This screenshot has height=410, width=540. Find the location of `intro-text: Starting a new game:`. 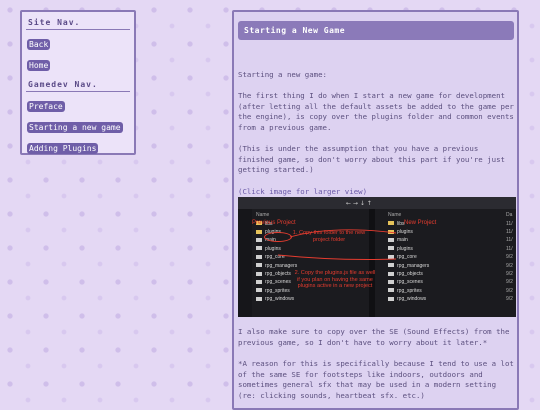

intro-text: Starting a new game: is located at coordinates (282, 74).